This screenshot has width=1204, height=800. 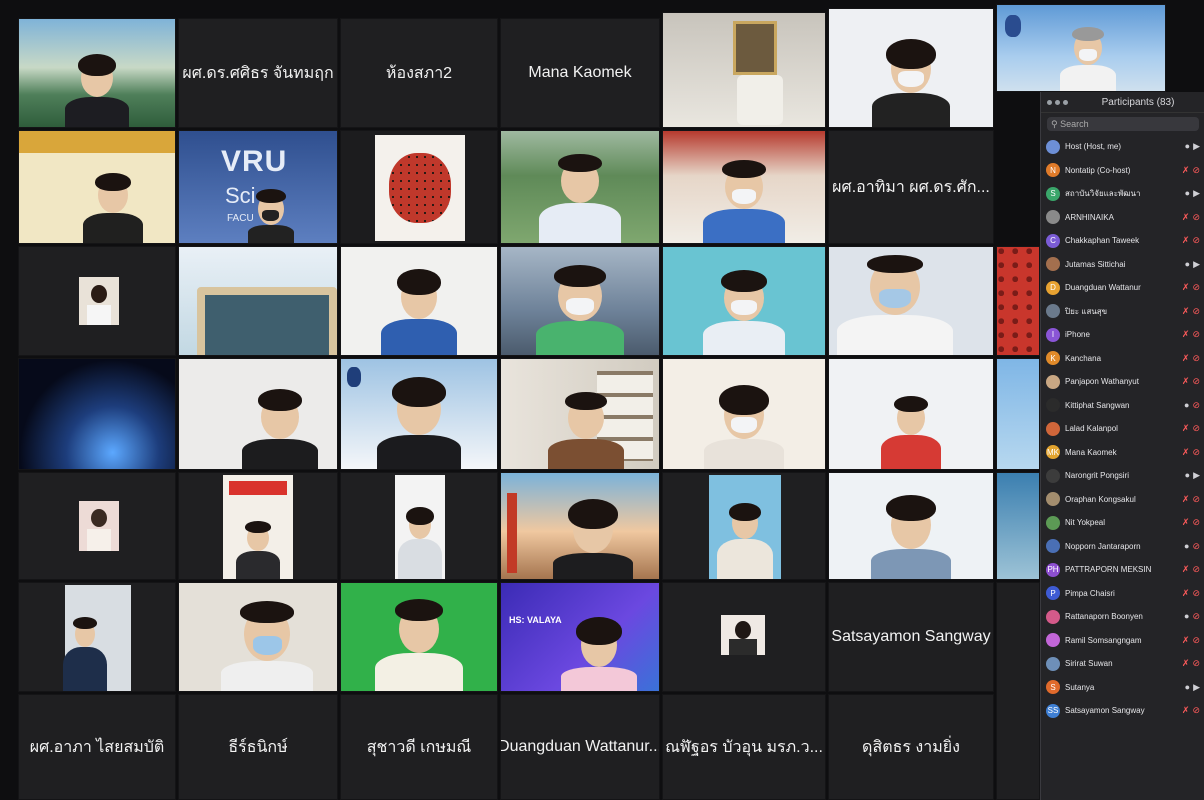 What do you see at coordinates (911, 747) in the screenshot?
I see `video-tile-46: ดุสิตธร งามยิ่ง` at bounding box center [911, 747].